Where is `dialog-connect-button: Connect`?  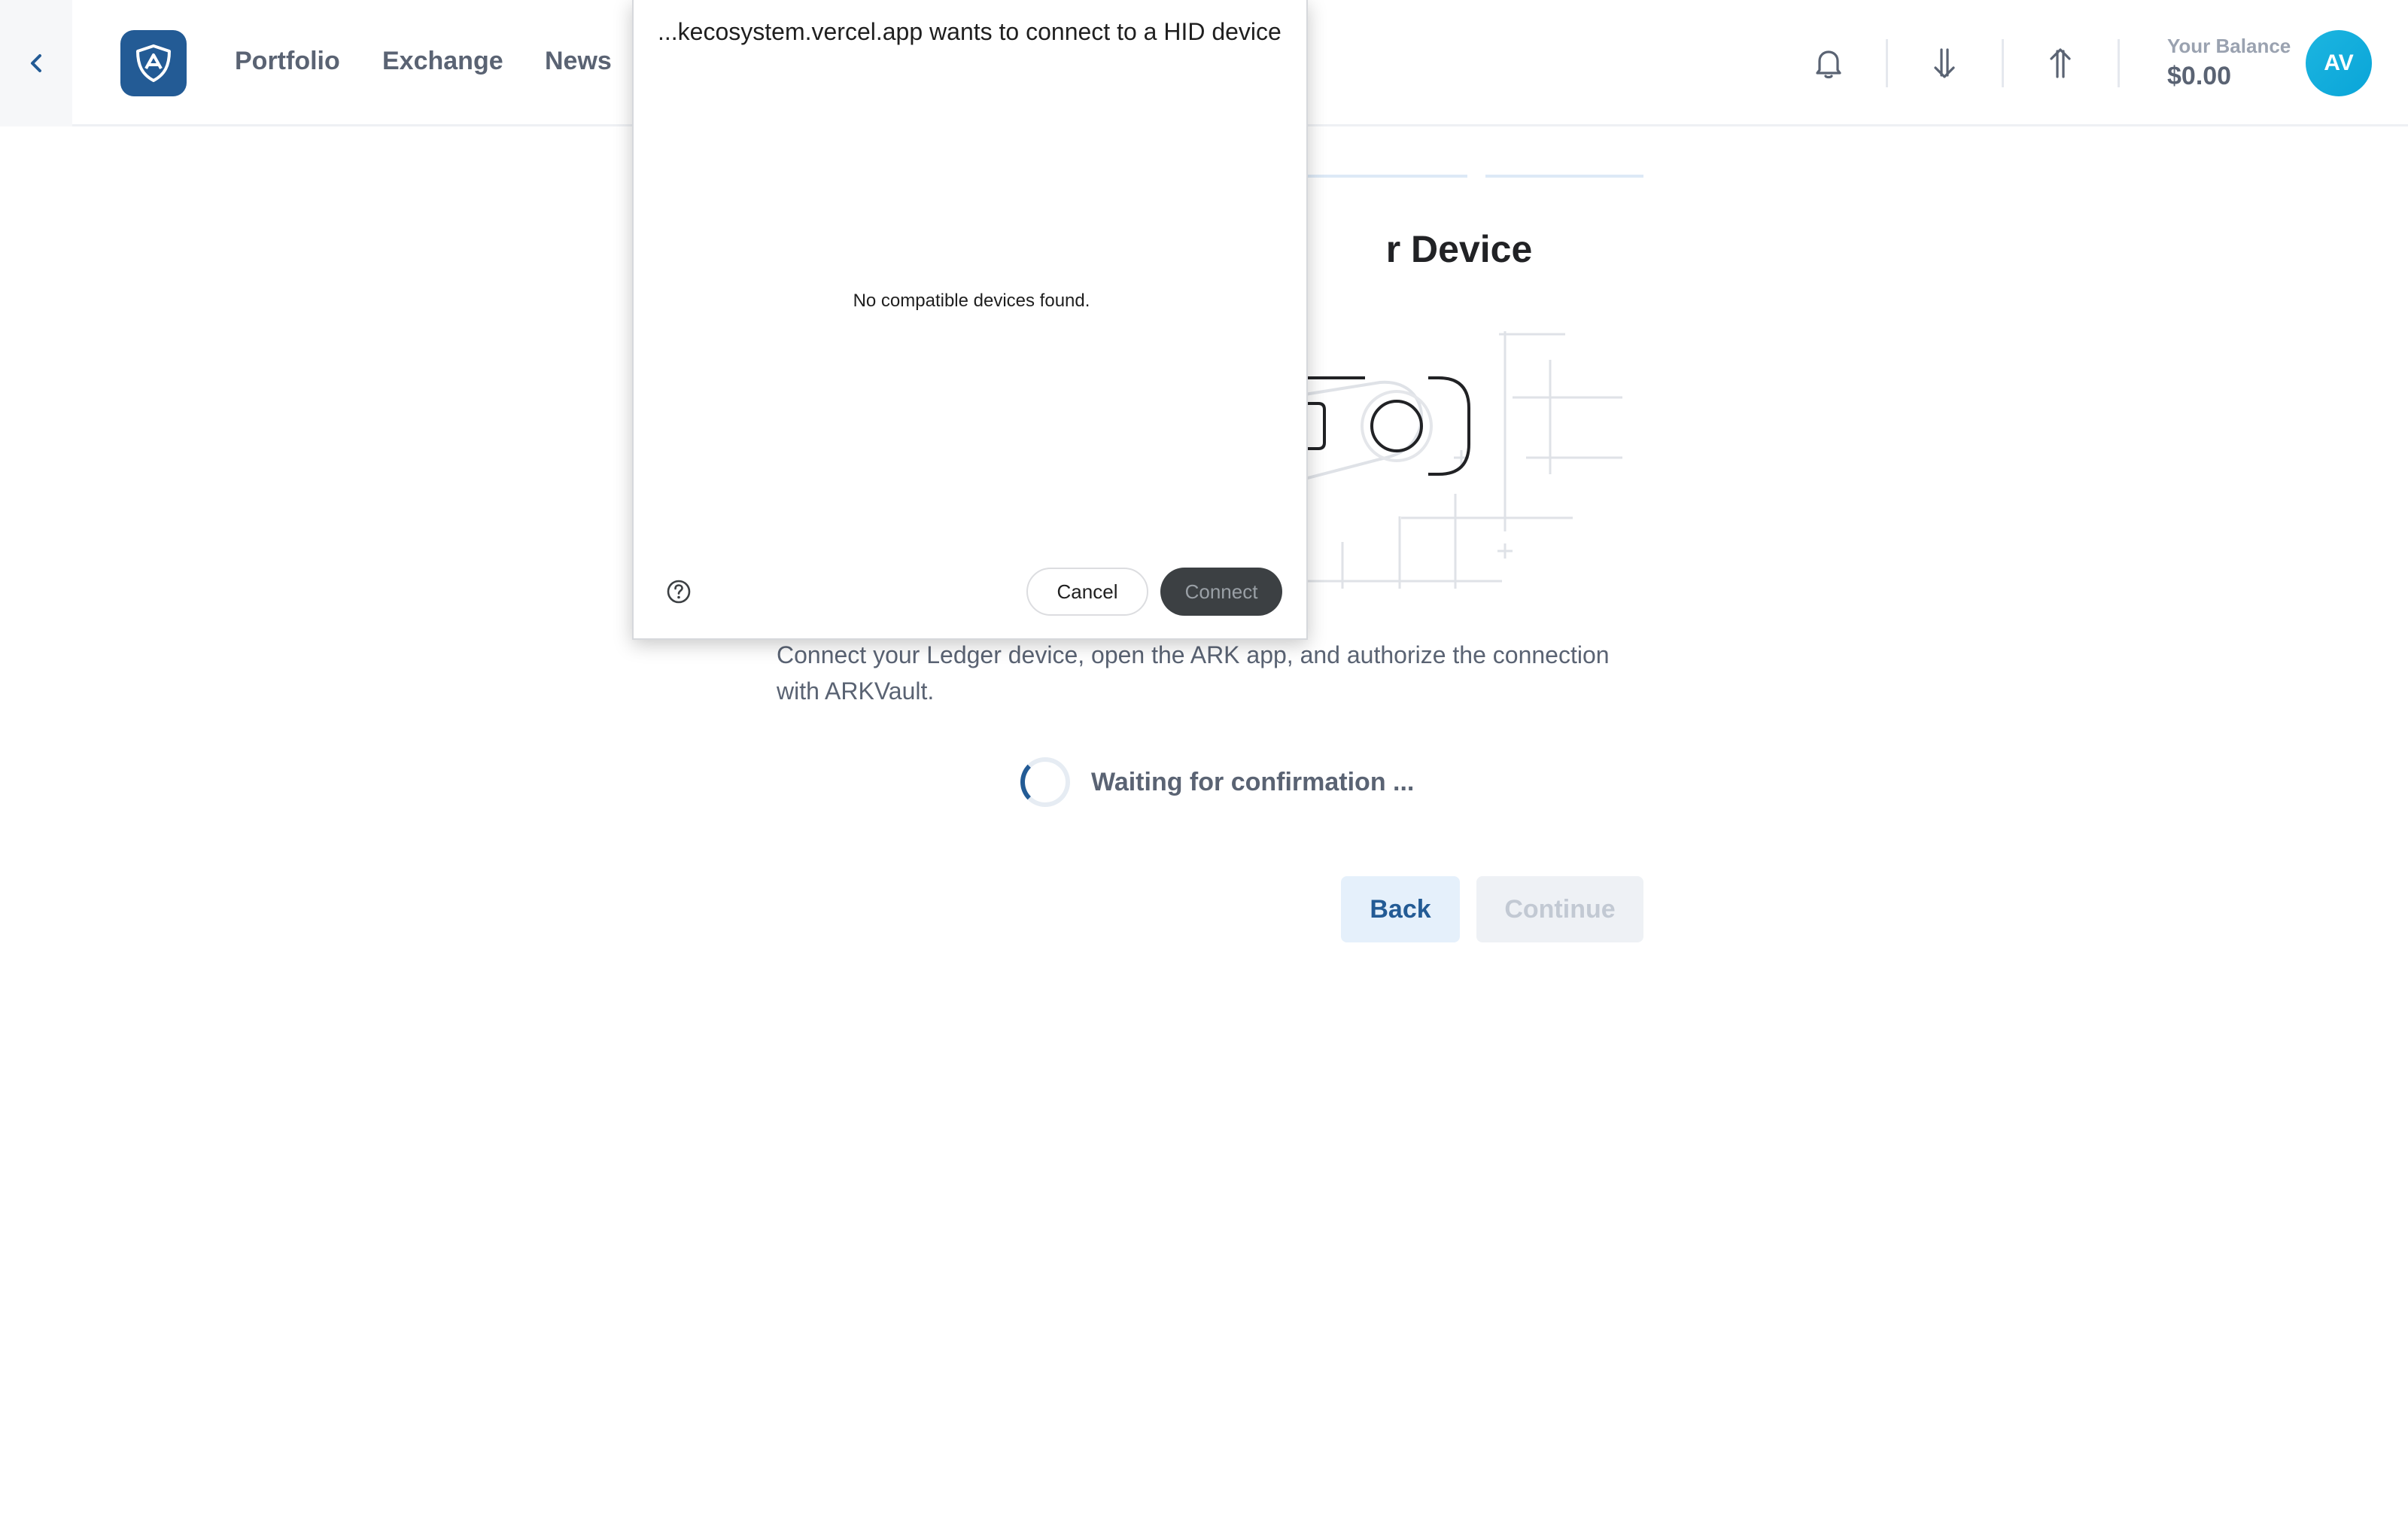
dialog-connect-button: Connect is located at coordinates (1221, 592).